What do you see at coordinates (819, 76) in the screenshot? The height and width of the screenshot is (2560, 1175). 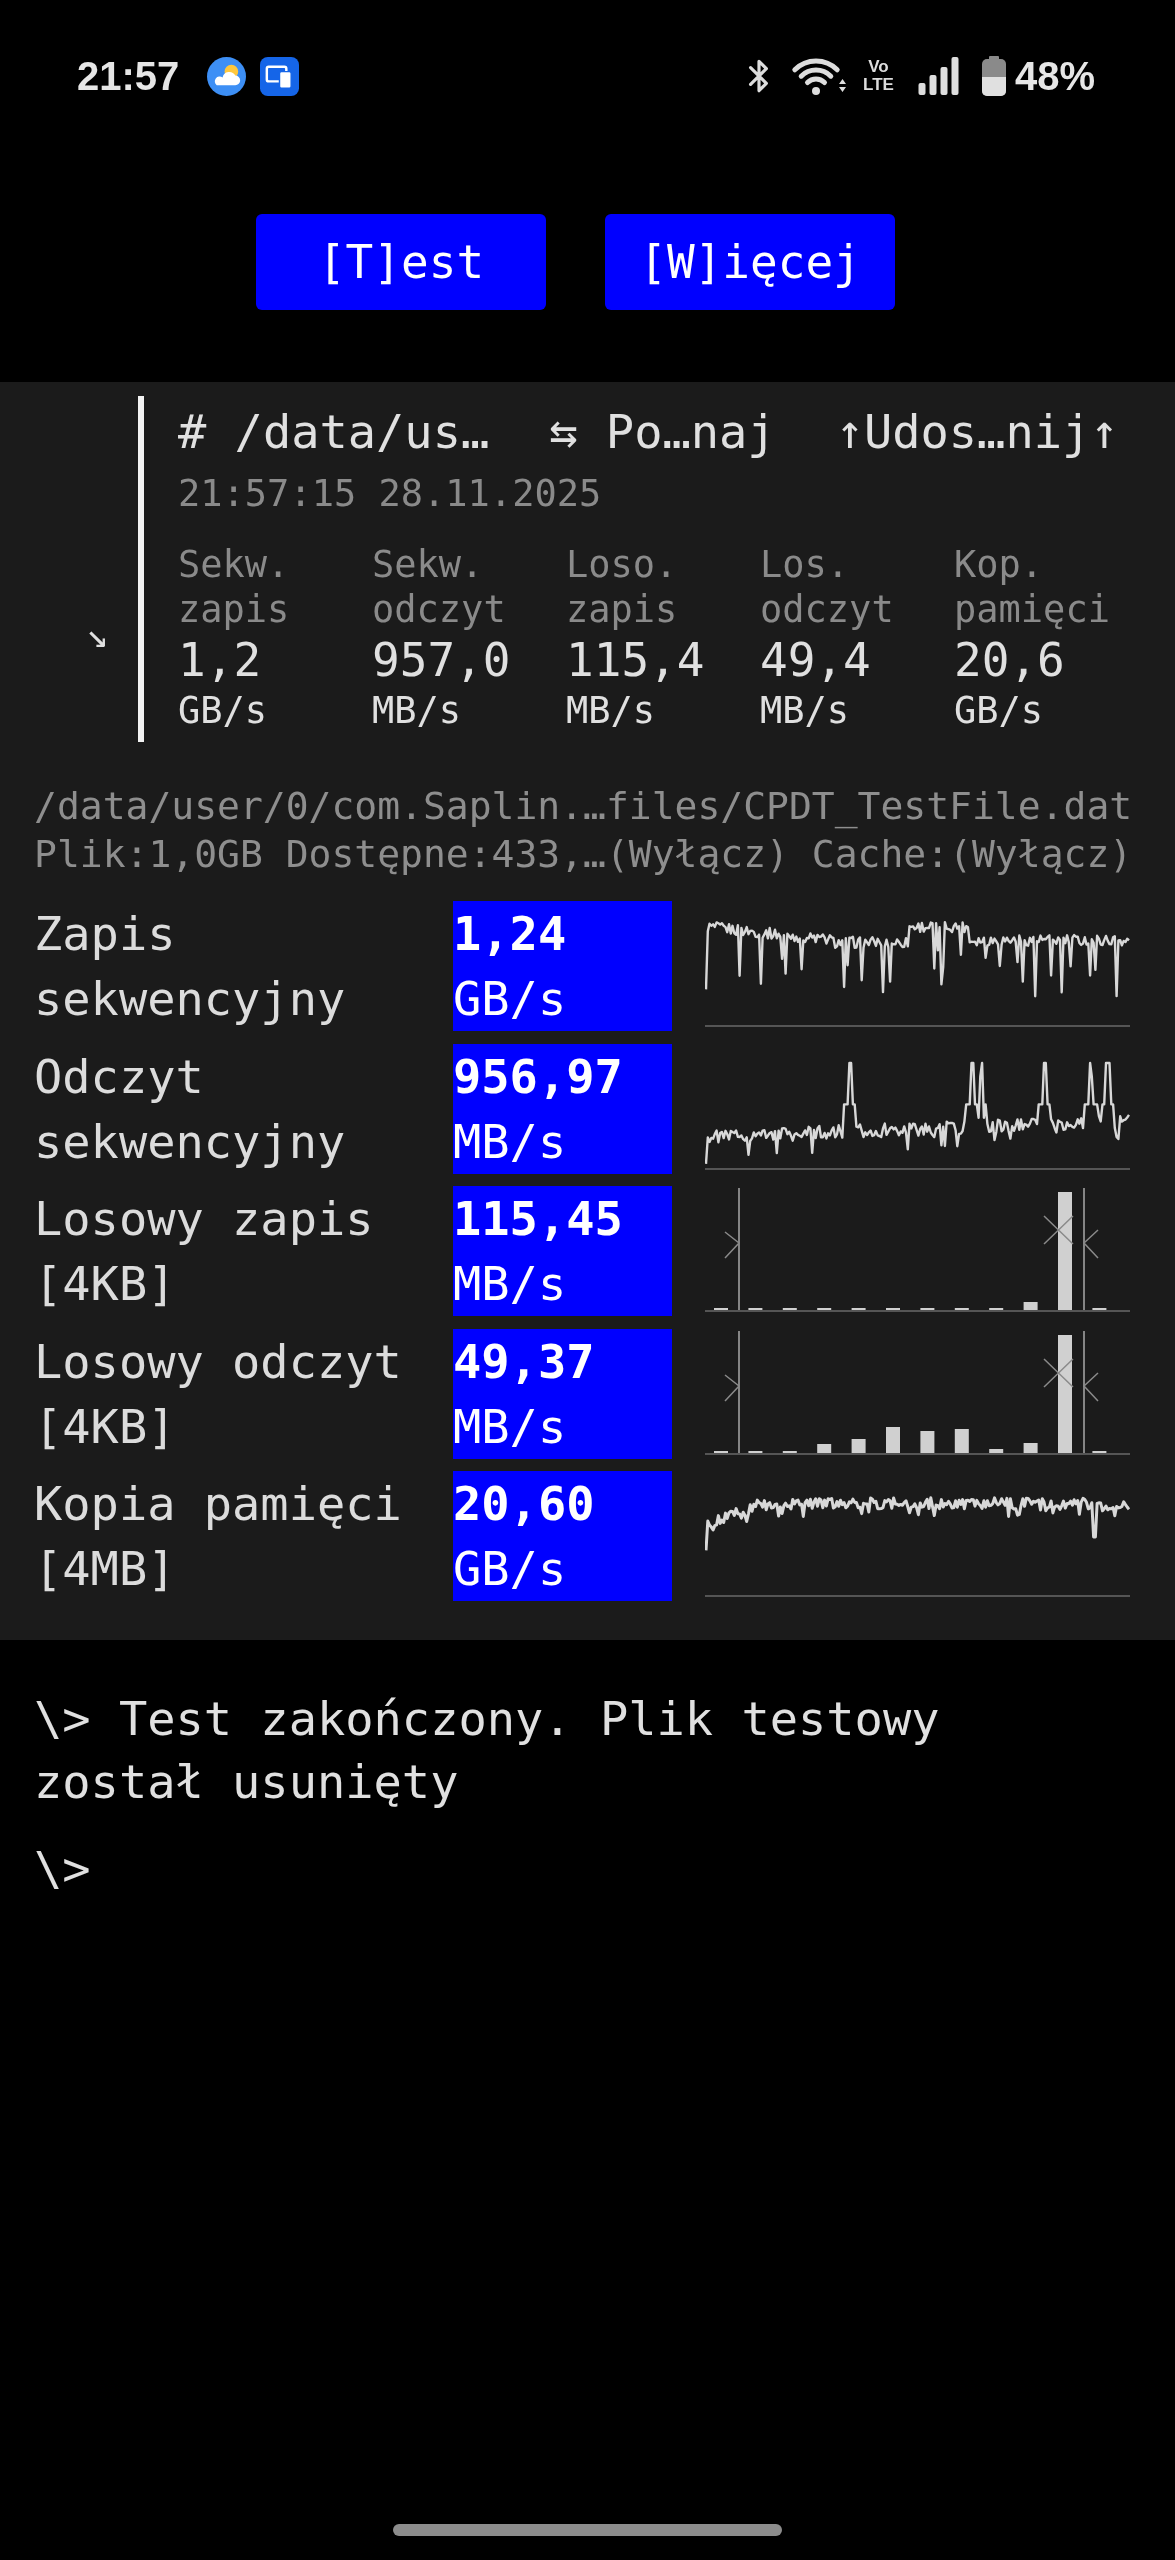 I see `wifi-icon` at bounding box center [819, 76].